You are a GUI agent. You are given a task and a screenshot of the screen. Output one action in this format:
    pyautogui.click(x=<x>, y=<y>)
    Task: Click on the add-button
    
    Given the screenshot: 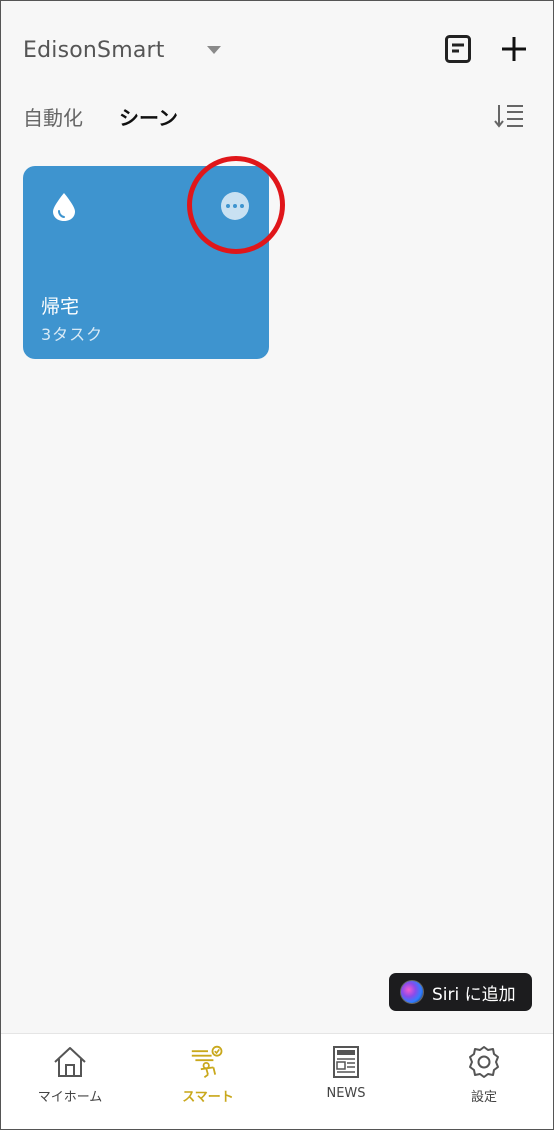 What is the action you would take?
    pyautogui.click(x=514, y=49)
    